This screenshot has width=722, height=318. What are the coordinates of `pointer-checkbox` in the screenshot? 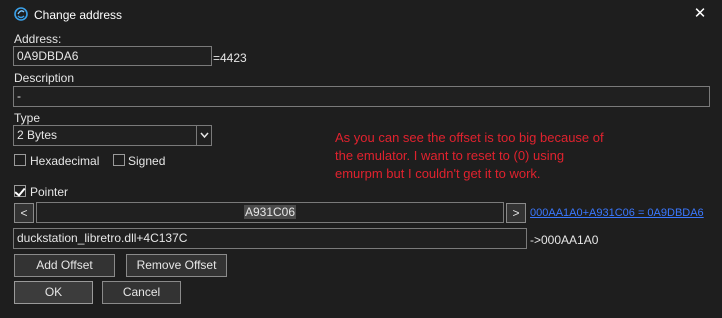 It's located at (20, 191).